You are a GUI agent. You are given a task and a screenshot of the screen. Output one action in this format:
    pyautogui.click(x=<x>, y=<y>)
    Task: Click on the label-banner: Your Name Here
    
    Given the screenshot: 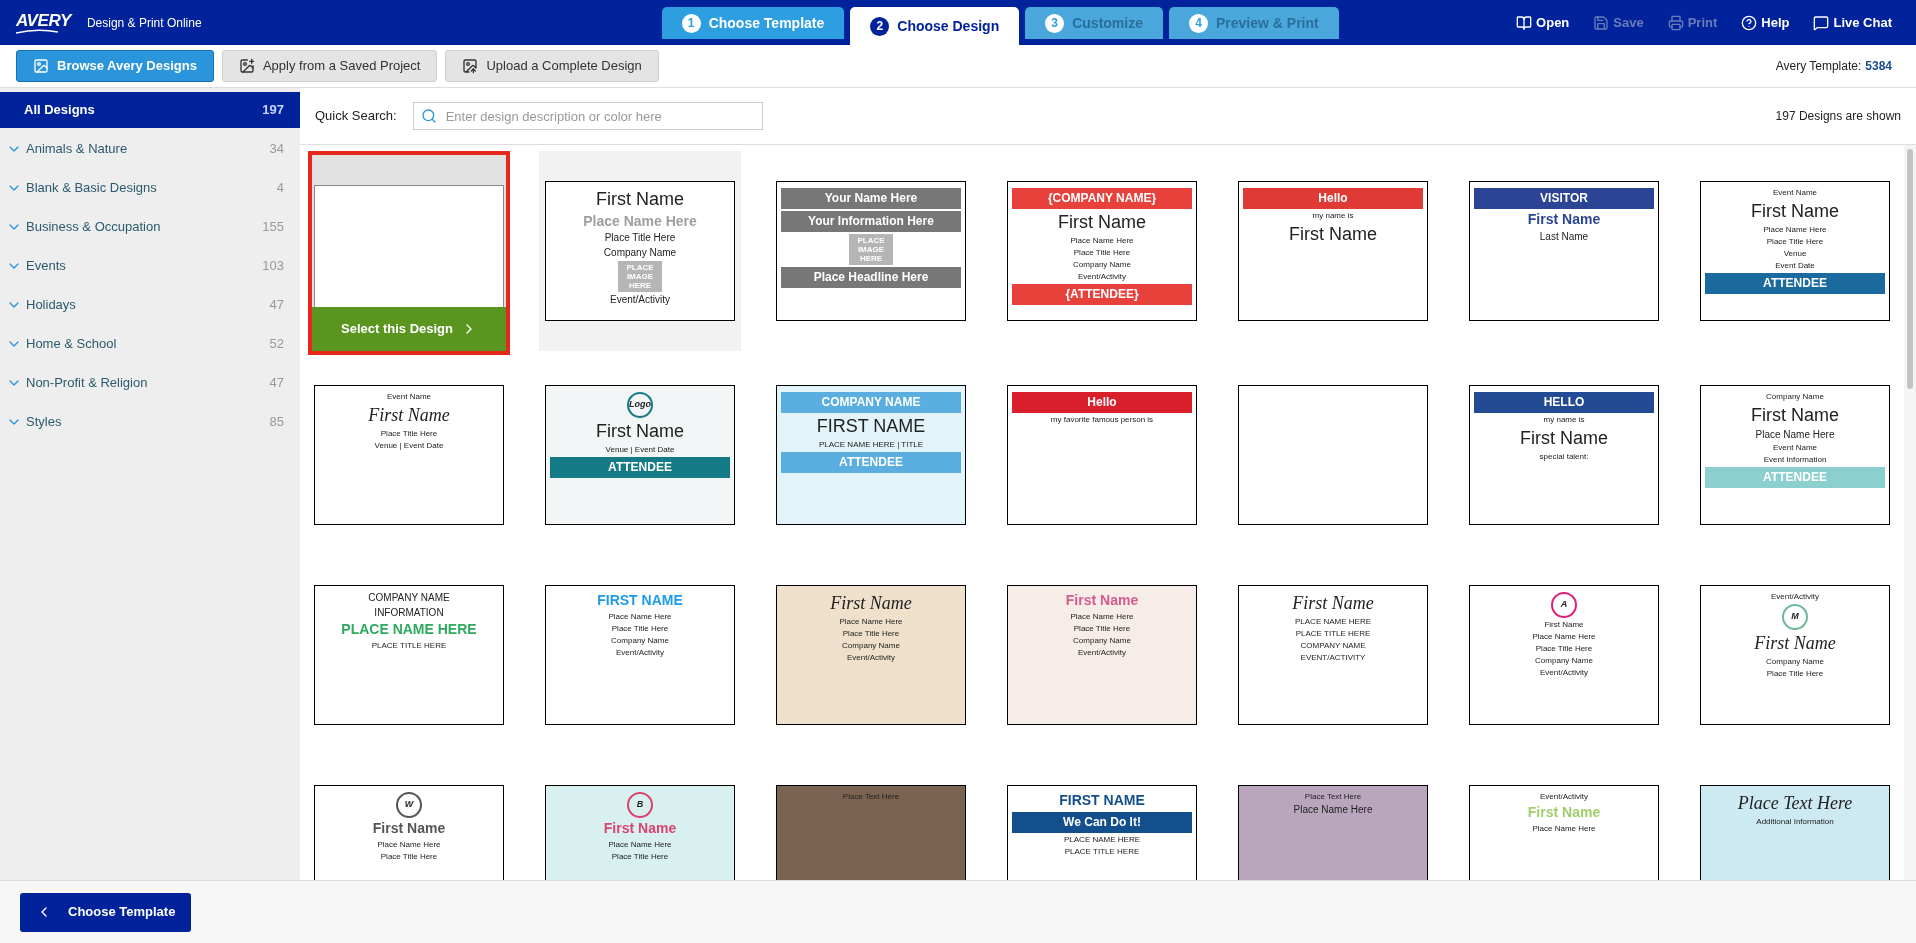 What is the action you would take?
    pyautogui.click(x=871, y=198)
    